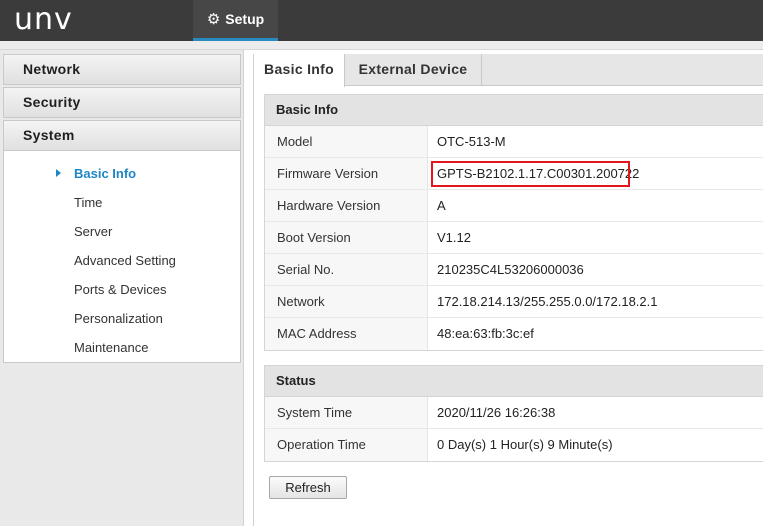 This screenshot has height=526, width=763. Describe the element at coordinates (122, 102) in the screenshot. I see `sidebar-section-security: Security` at that location.